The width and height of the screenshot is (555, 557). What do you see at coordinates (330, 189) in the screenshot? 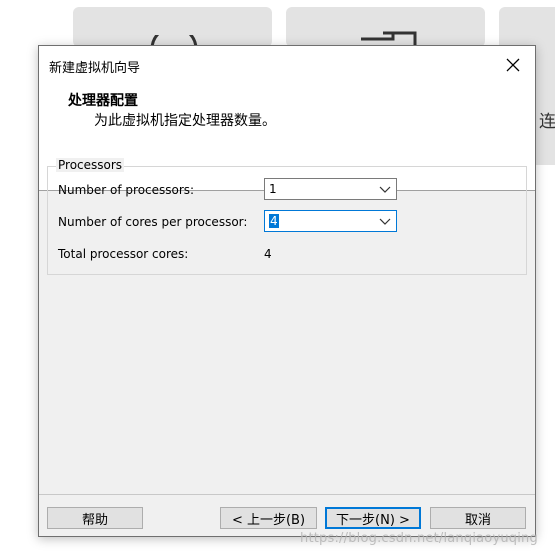
I see `processors-select: 1` at bounding box center [330, 189].